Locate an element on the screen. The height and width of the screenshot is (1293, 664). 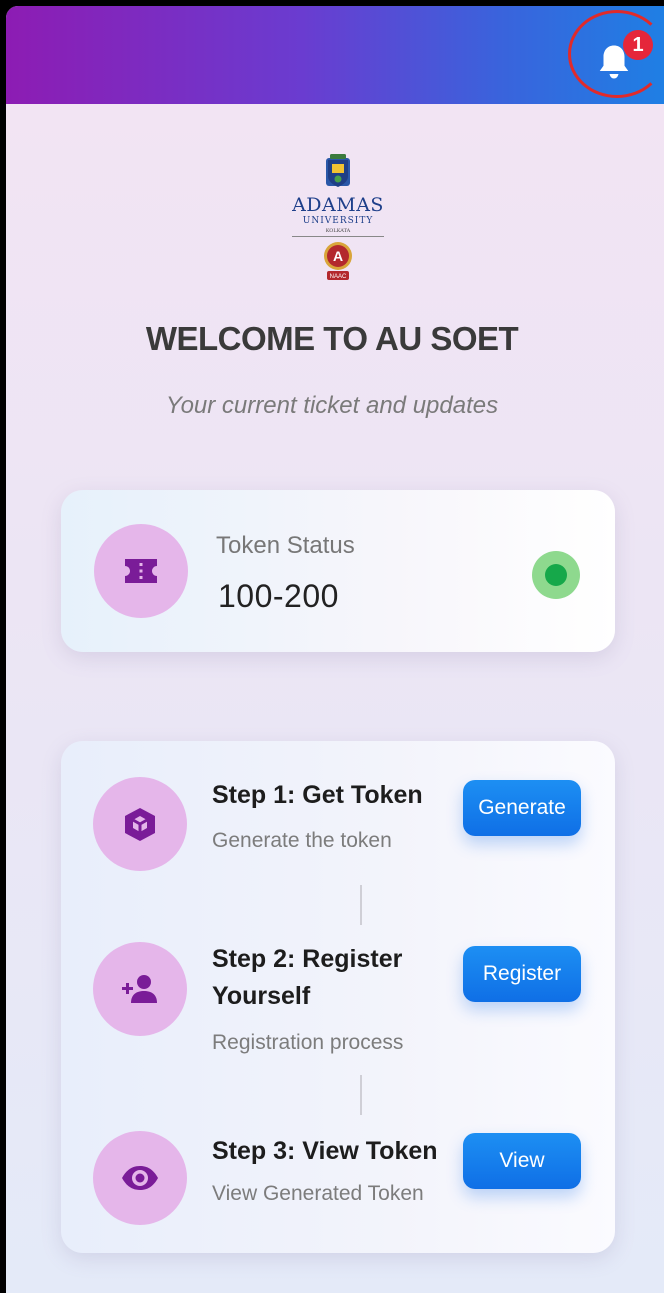
university-logo: ADAMAS UNIVERSITY KOLKATA A NAAC is located at coordinates (338, 218).